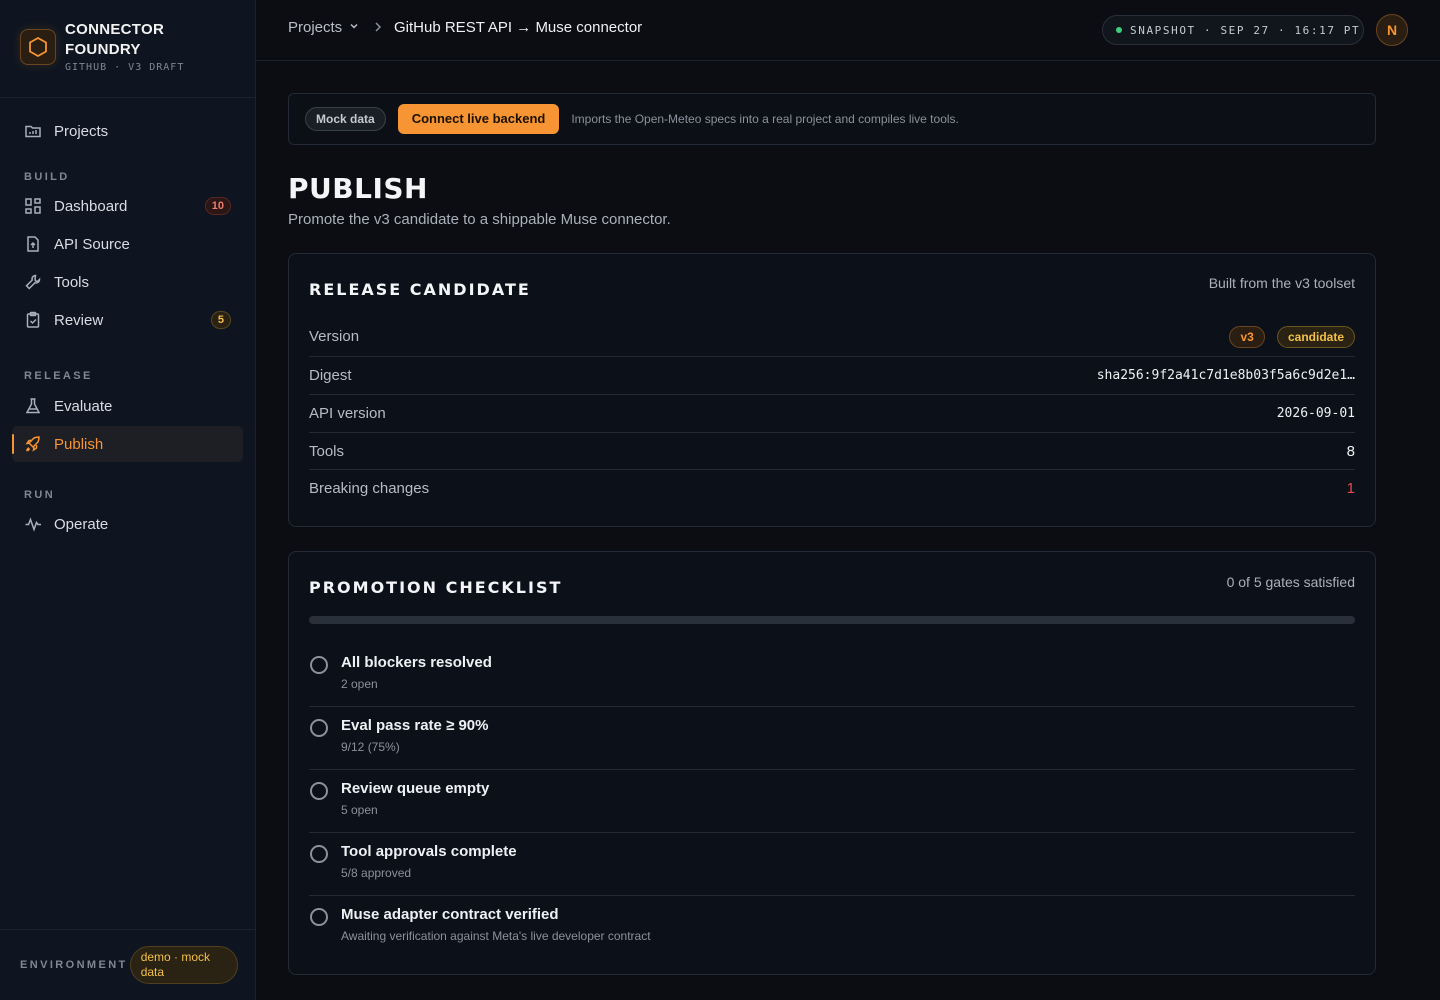 Image resolution: width=1440 pixels, height=1000 pixels. Describe the element at coordinates (832, 337) in the screenshot. I see `version-row: Version v3 candidate` at that location.